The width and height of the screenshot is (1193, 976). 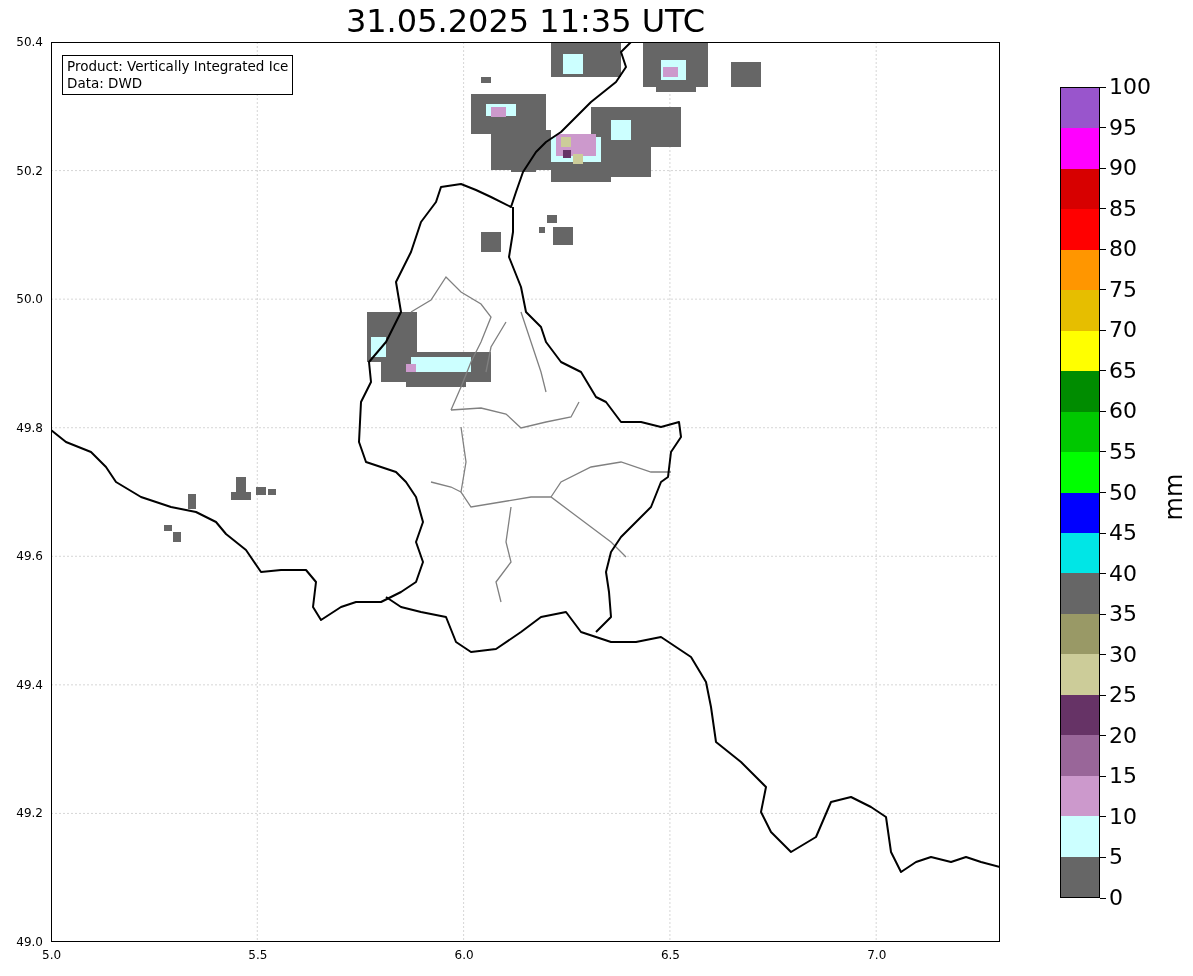 What do you see at coordinates (29, 42) in the screenshot?
I see `axis-tick-label: 50.4` at bounding box center [29, 42].